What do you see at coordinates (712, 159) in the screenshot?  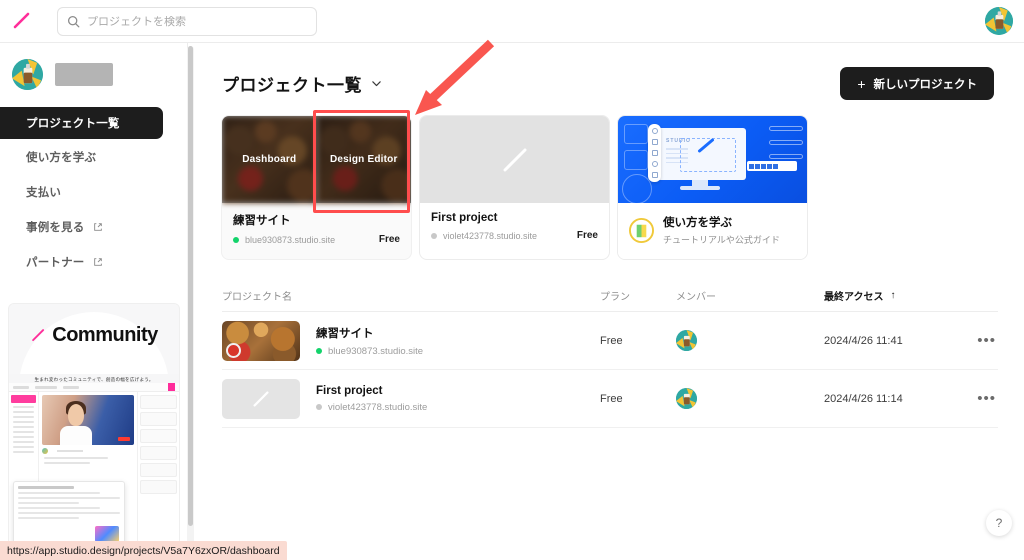 I see `tutorial-illustration: STUDIO` at bounding box center [712, 159].